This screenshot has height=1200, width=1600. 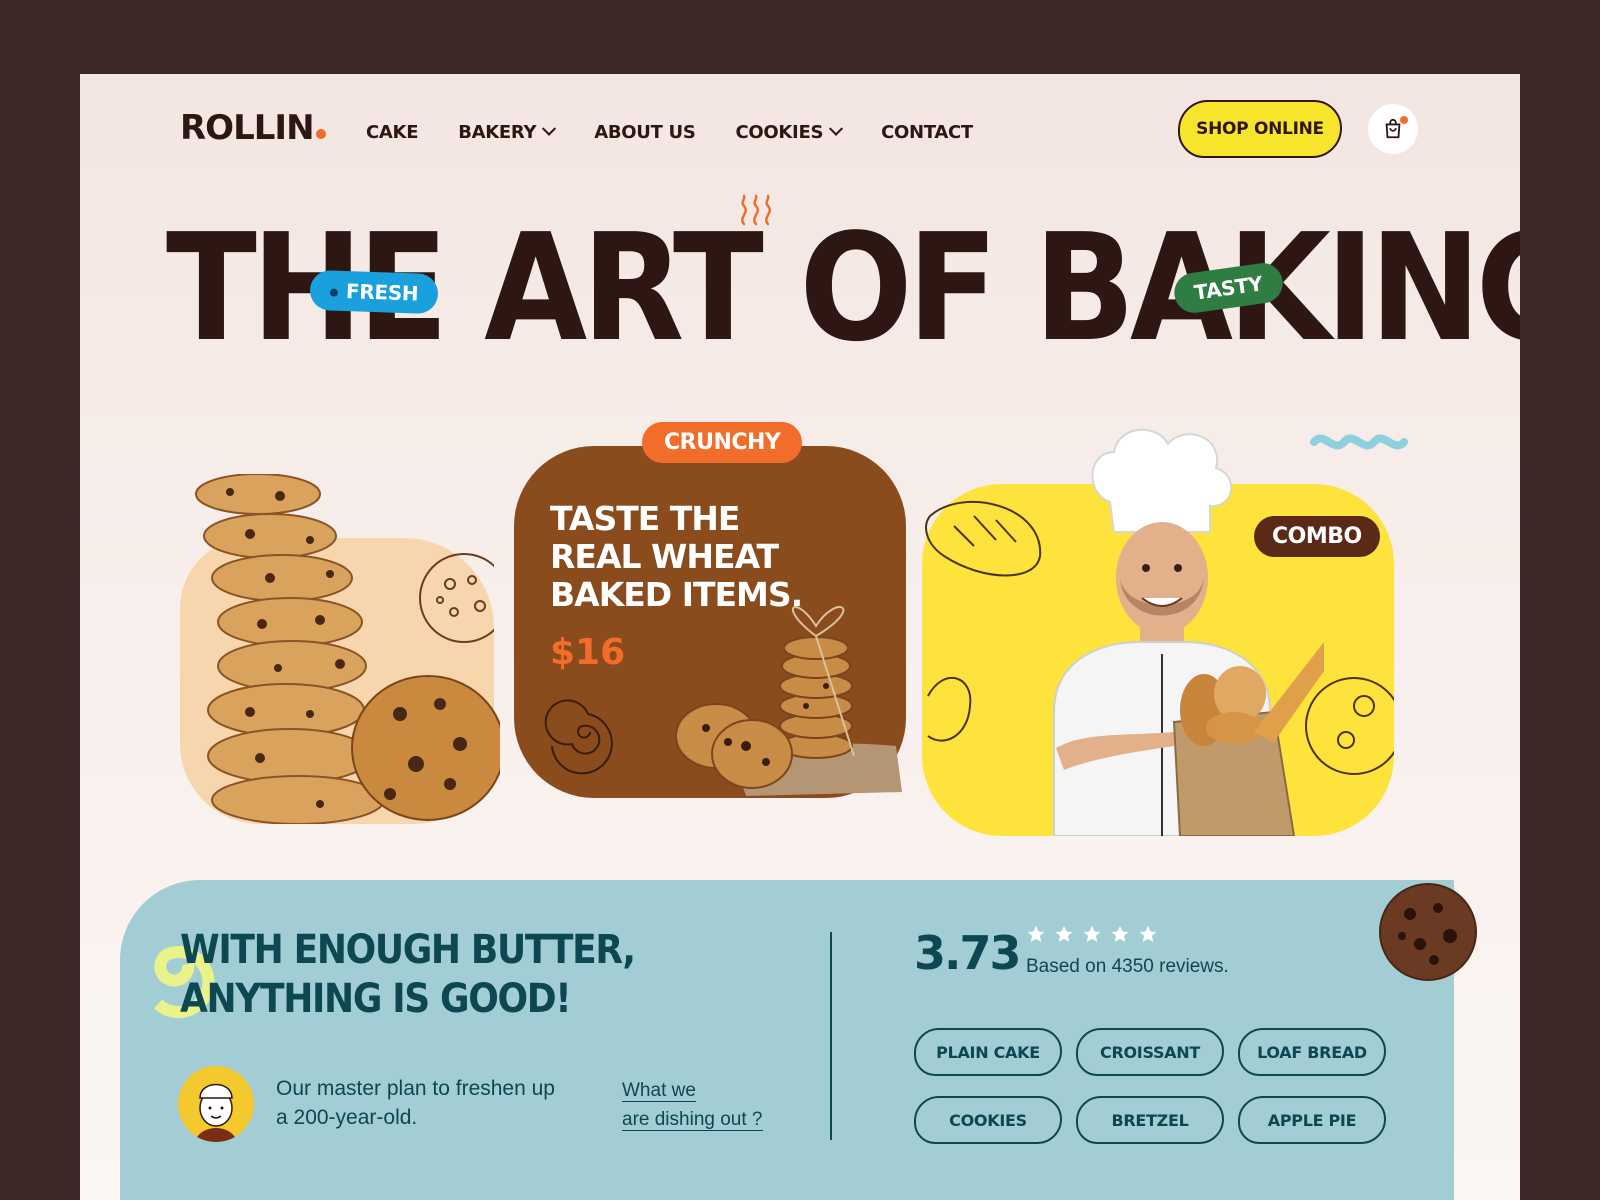 I want to click on nav-label: COOKIES, so click(x=779, y=132).